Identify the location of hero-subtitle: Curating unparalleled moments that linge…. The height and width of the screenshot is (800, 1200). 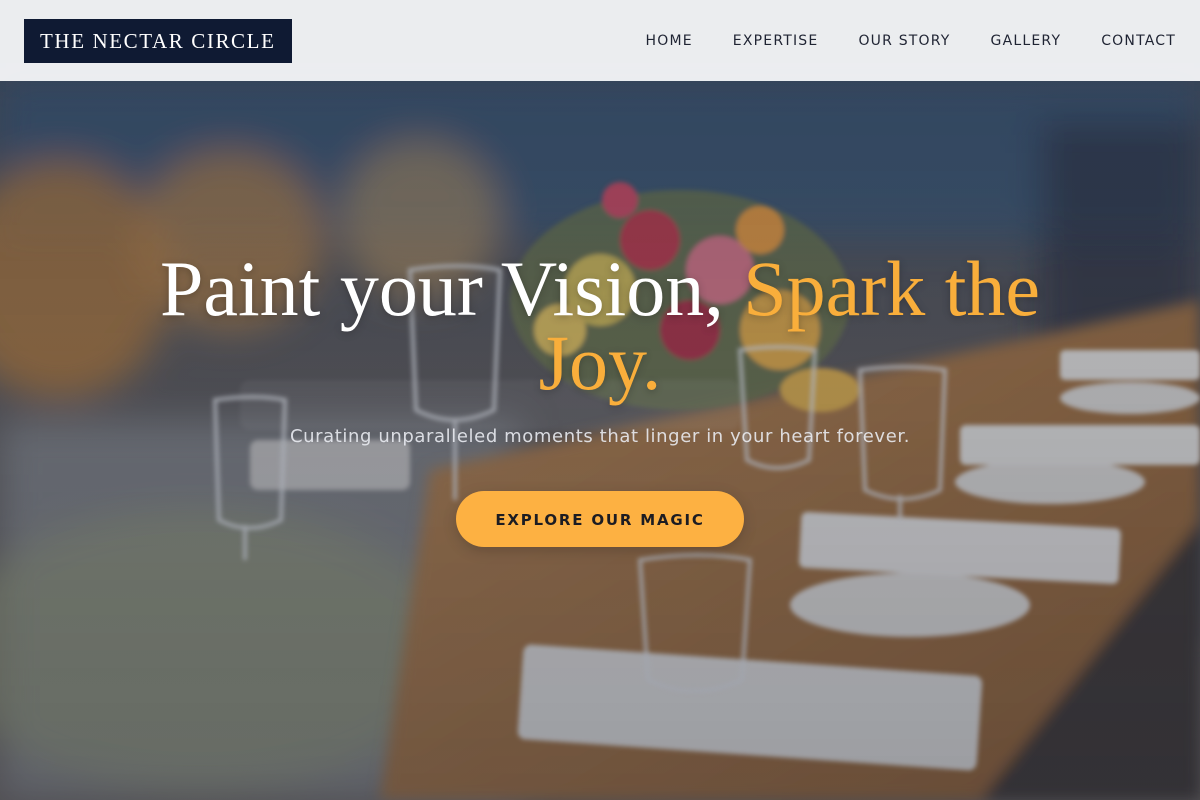
(600, 436).